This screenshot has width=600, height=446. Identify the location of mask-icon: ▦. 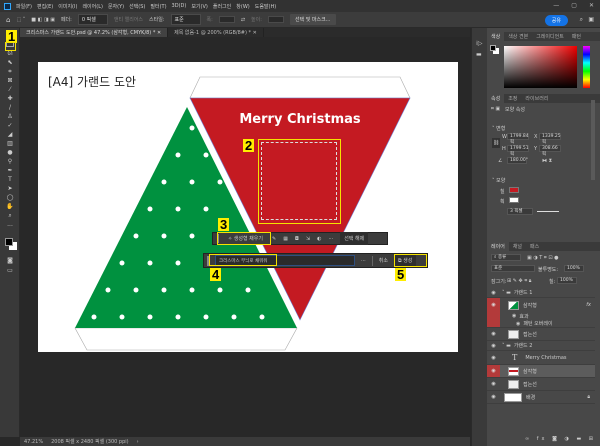
(285, 239).